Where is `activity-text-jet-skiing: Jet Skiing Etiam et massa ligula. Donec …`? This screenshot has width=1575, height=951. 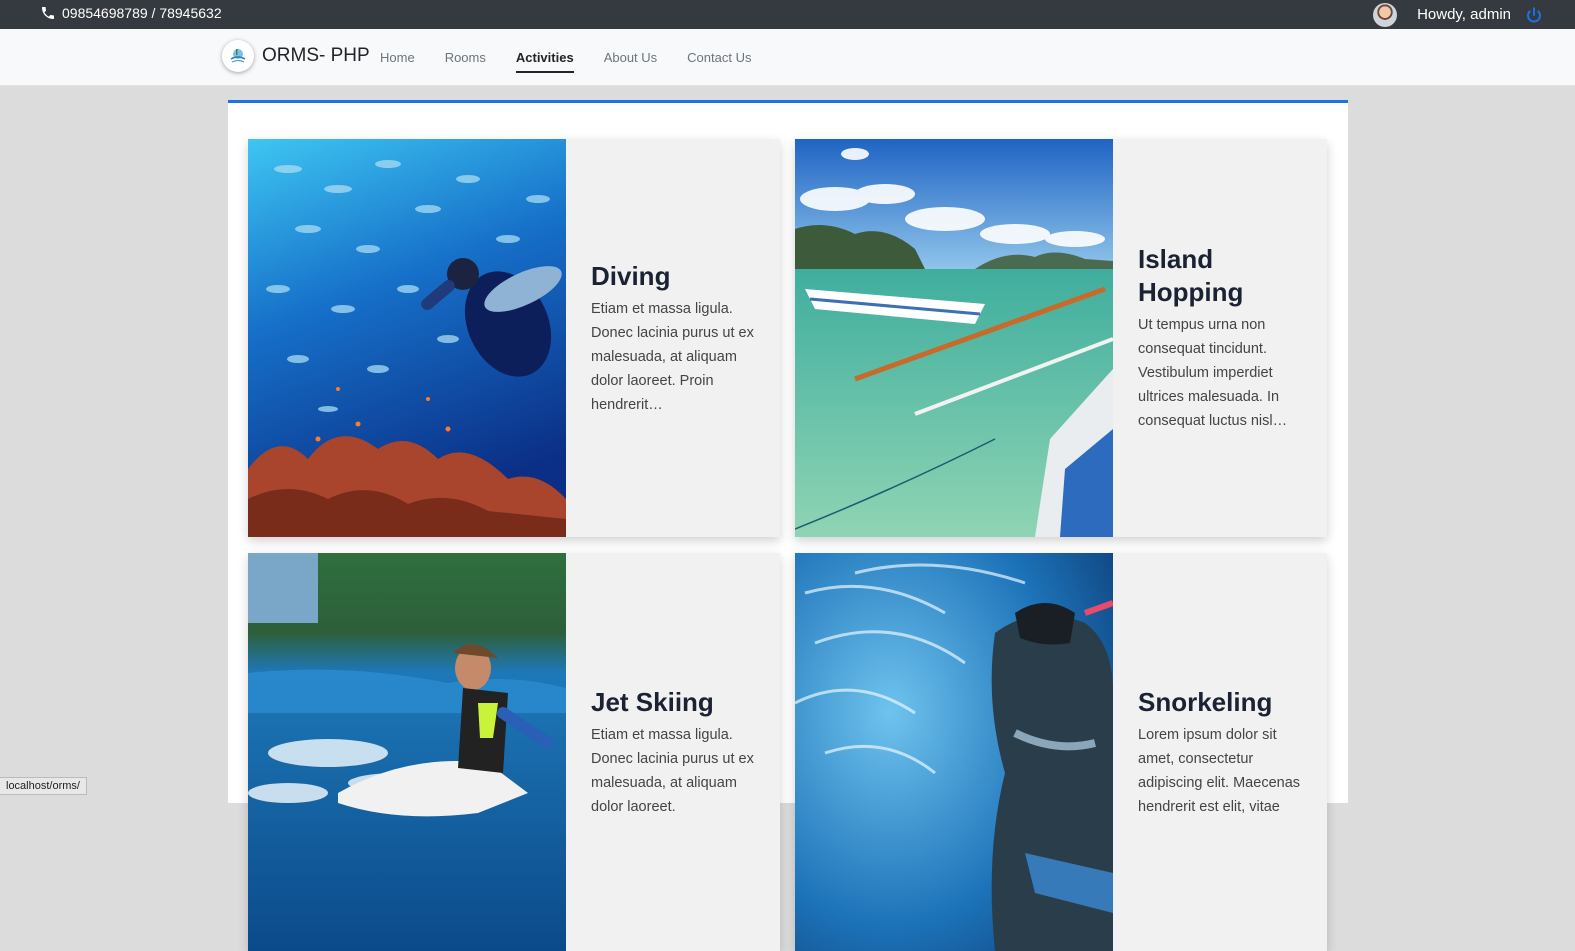
activity-text-jet-skiing: Jet Skiing Etiam et massa ligula. Donec … is located at coordinates (678, 752).